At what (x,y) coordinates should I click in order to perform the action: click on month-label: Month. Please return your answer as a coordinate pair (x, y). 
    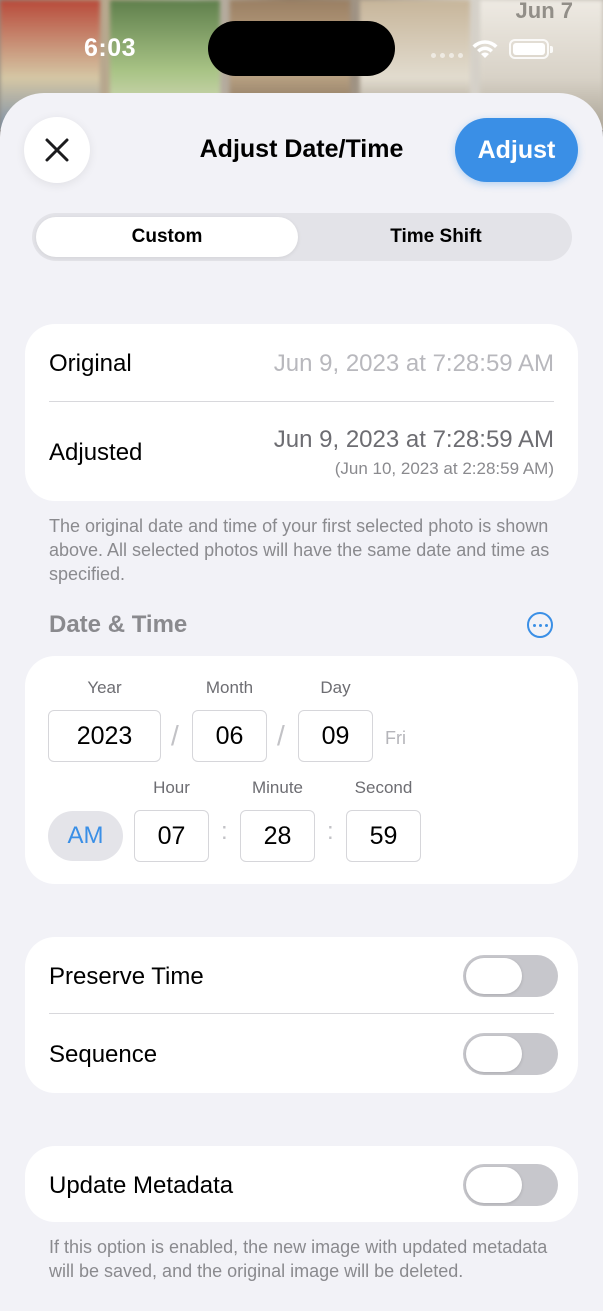
    Looking at the image, I should click on (229, 687).